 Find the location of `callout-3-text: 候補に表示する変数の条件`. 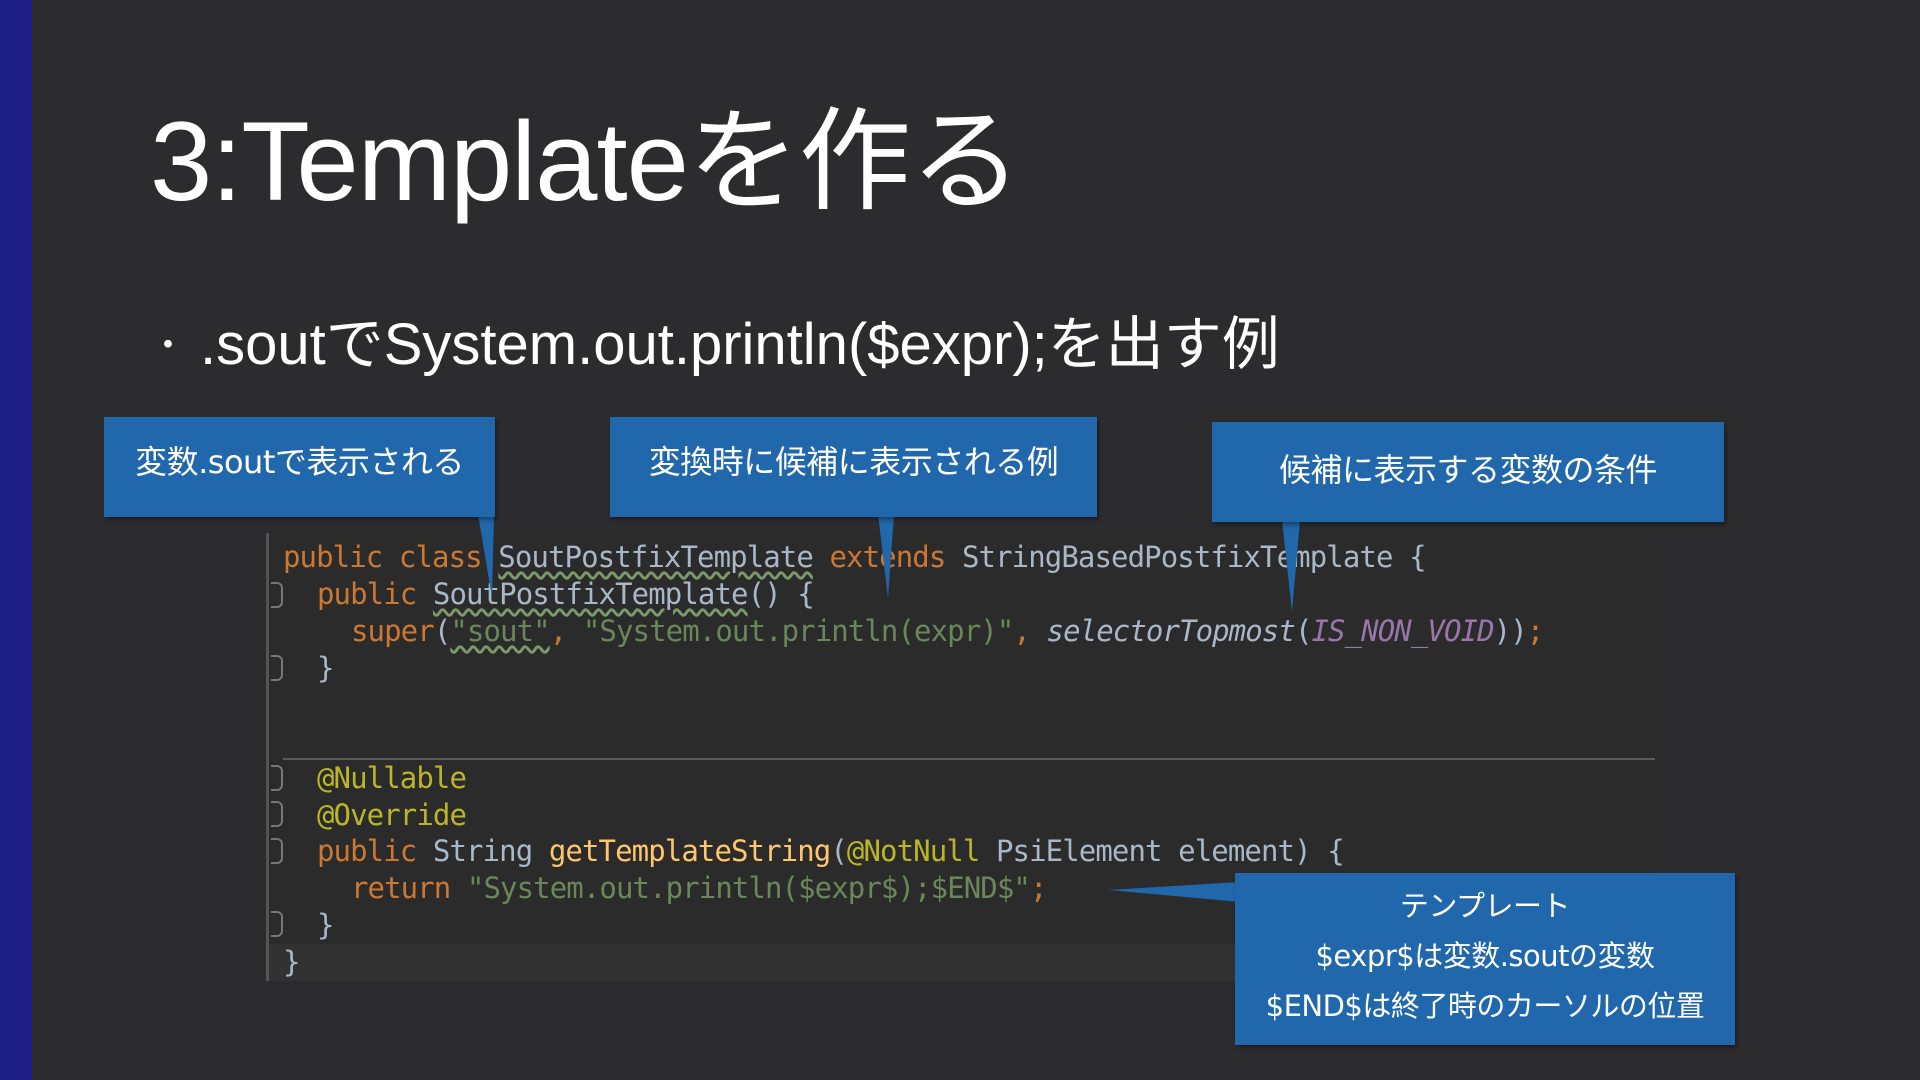

callout-3-text: 候補に表示する変数の条件 is located at coordinates (1468, 470).